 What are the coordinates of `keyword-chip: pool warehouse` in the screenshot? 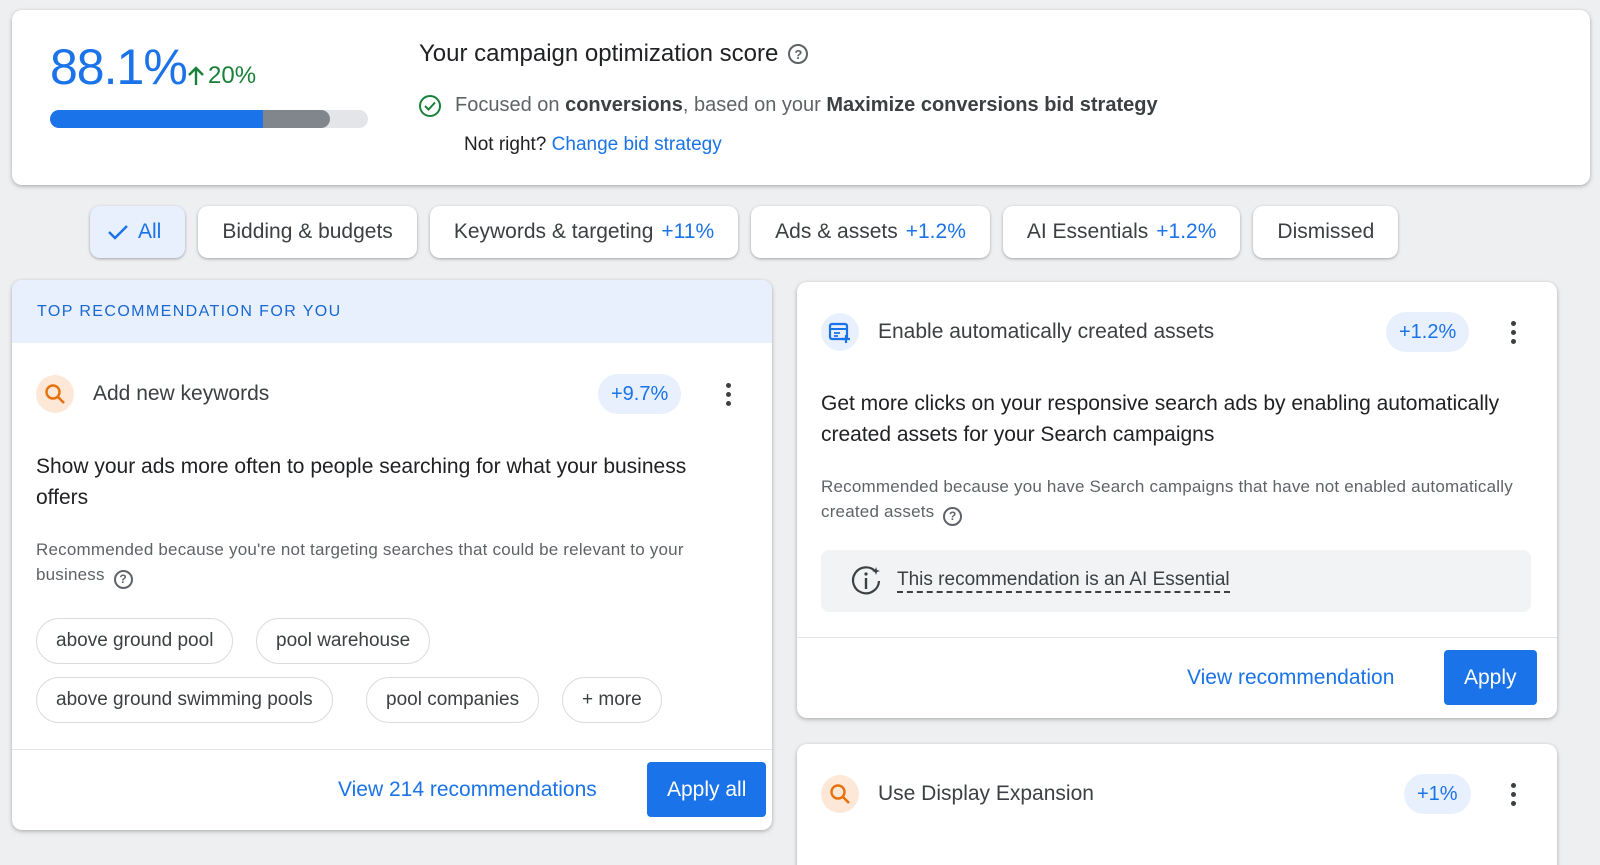 It's located at (343, 641).